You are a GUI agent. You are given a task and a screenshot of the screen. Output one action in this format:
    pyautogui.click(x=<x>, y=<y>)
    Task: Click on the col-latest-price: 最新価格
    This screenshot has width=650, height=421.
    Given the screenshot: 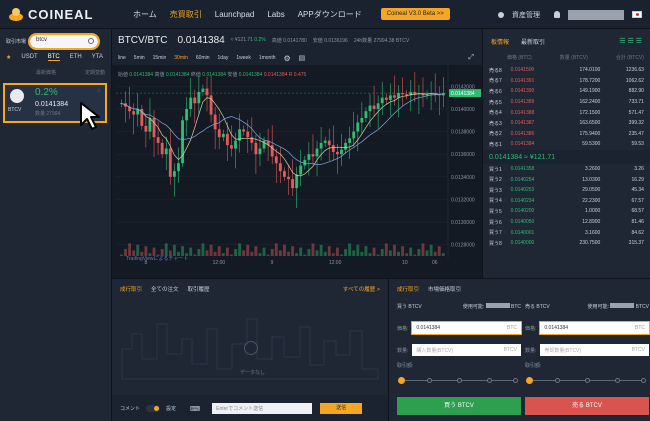 What is the action you would take?
    pyautogui.click(x=46, y=72)
    